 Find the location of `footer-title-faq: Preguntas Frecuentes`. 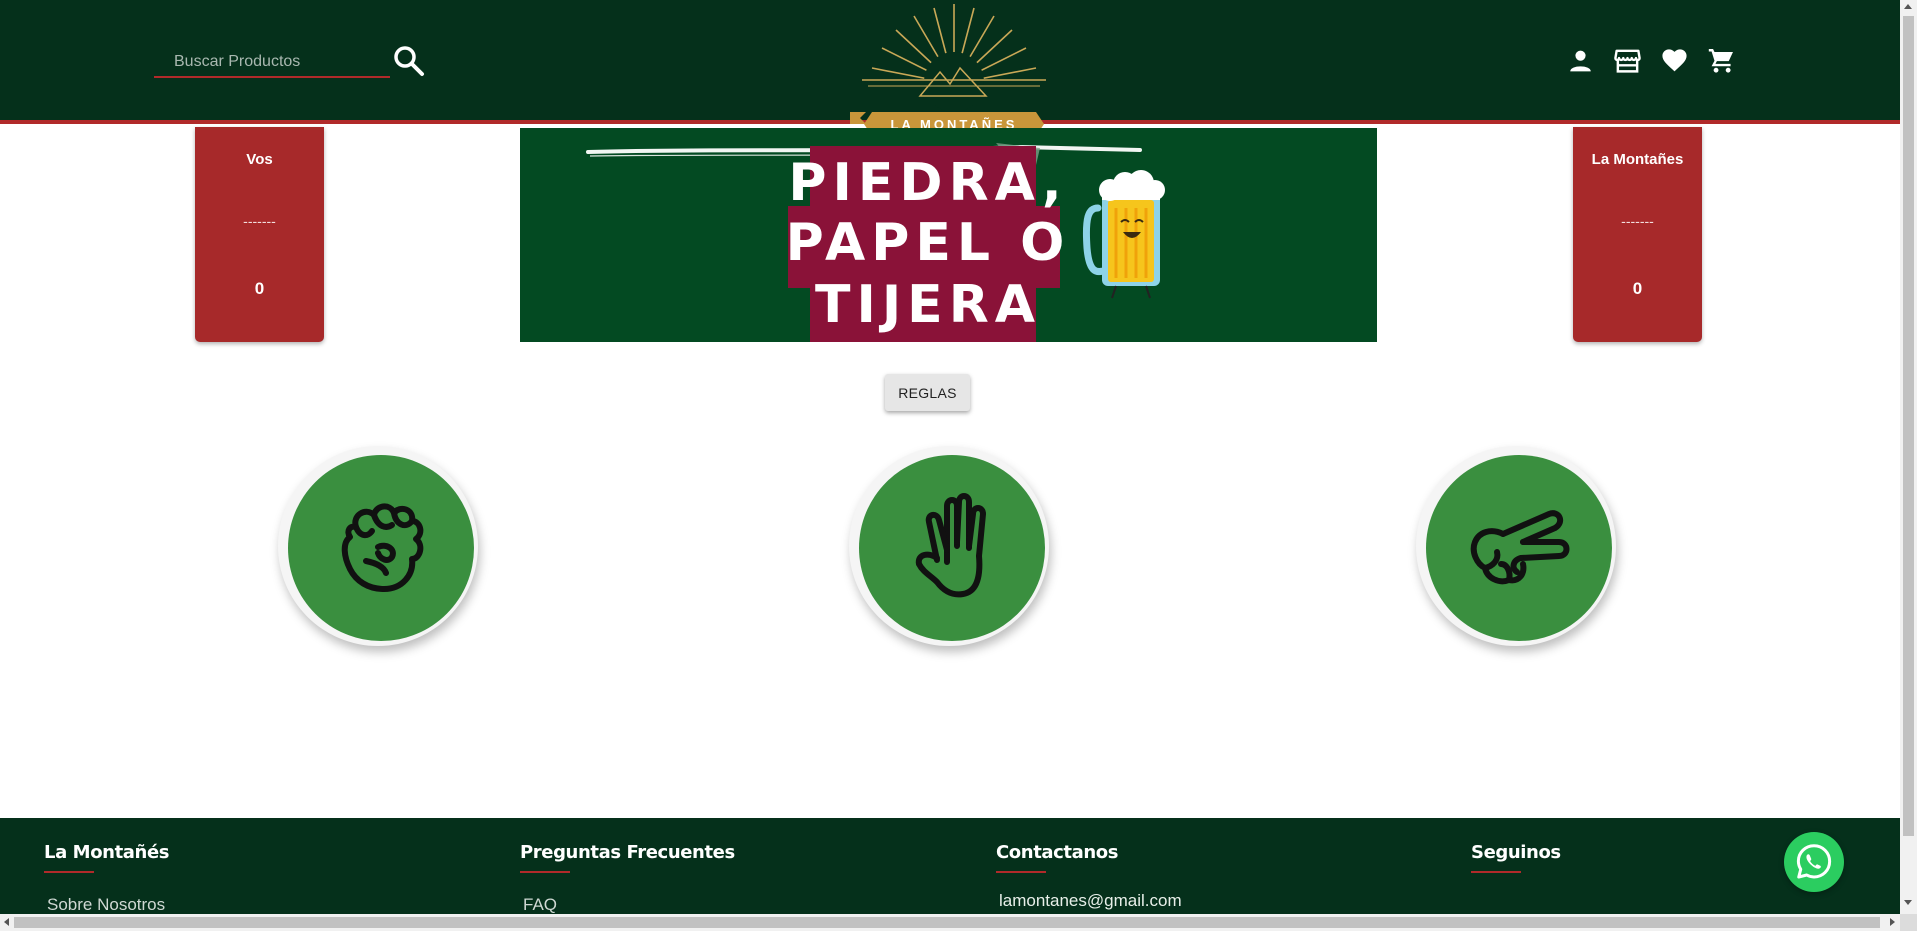

footer-title-faq: Preguntas Frecuentes is located at coordinates (627, 852).